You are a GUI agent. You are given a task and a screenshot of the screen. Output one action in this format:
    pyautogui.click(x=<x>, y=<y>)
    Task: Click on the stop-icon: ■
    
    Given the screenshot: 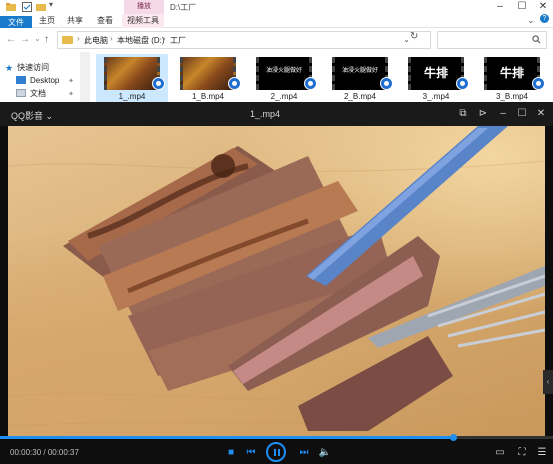 What is the action you would take?
    pyautogui.click(x=231, y=453)
    